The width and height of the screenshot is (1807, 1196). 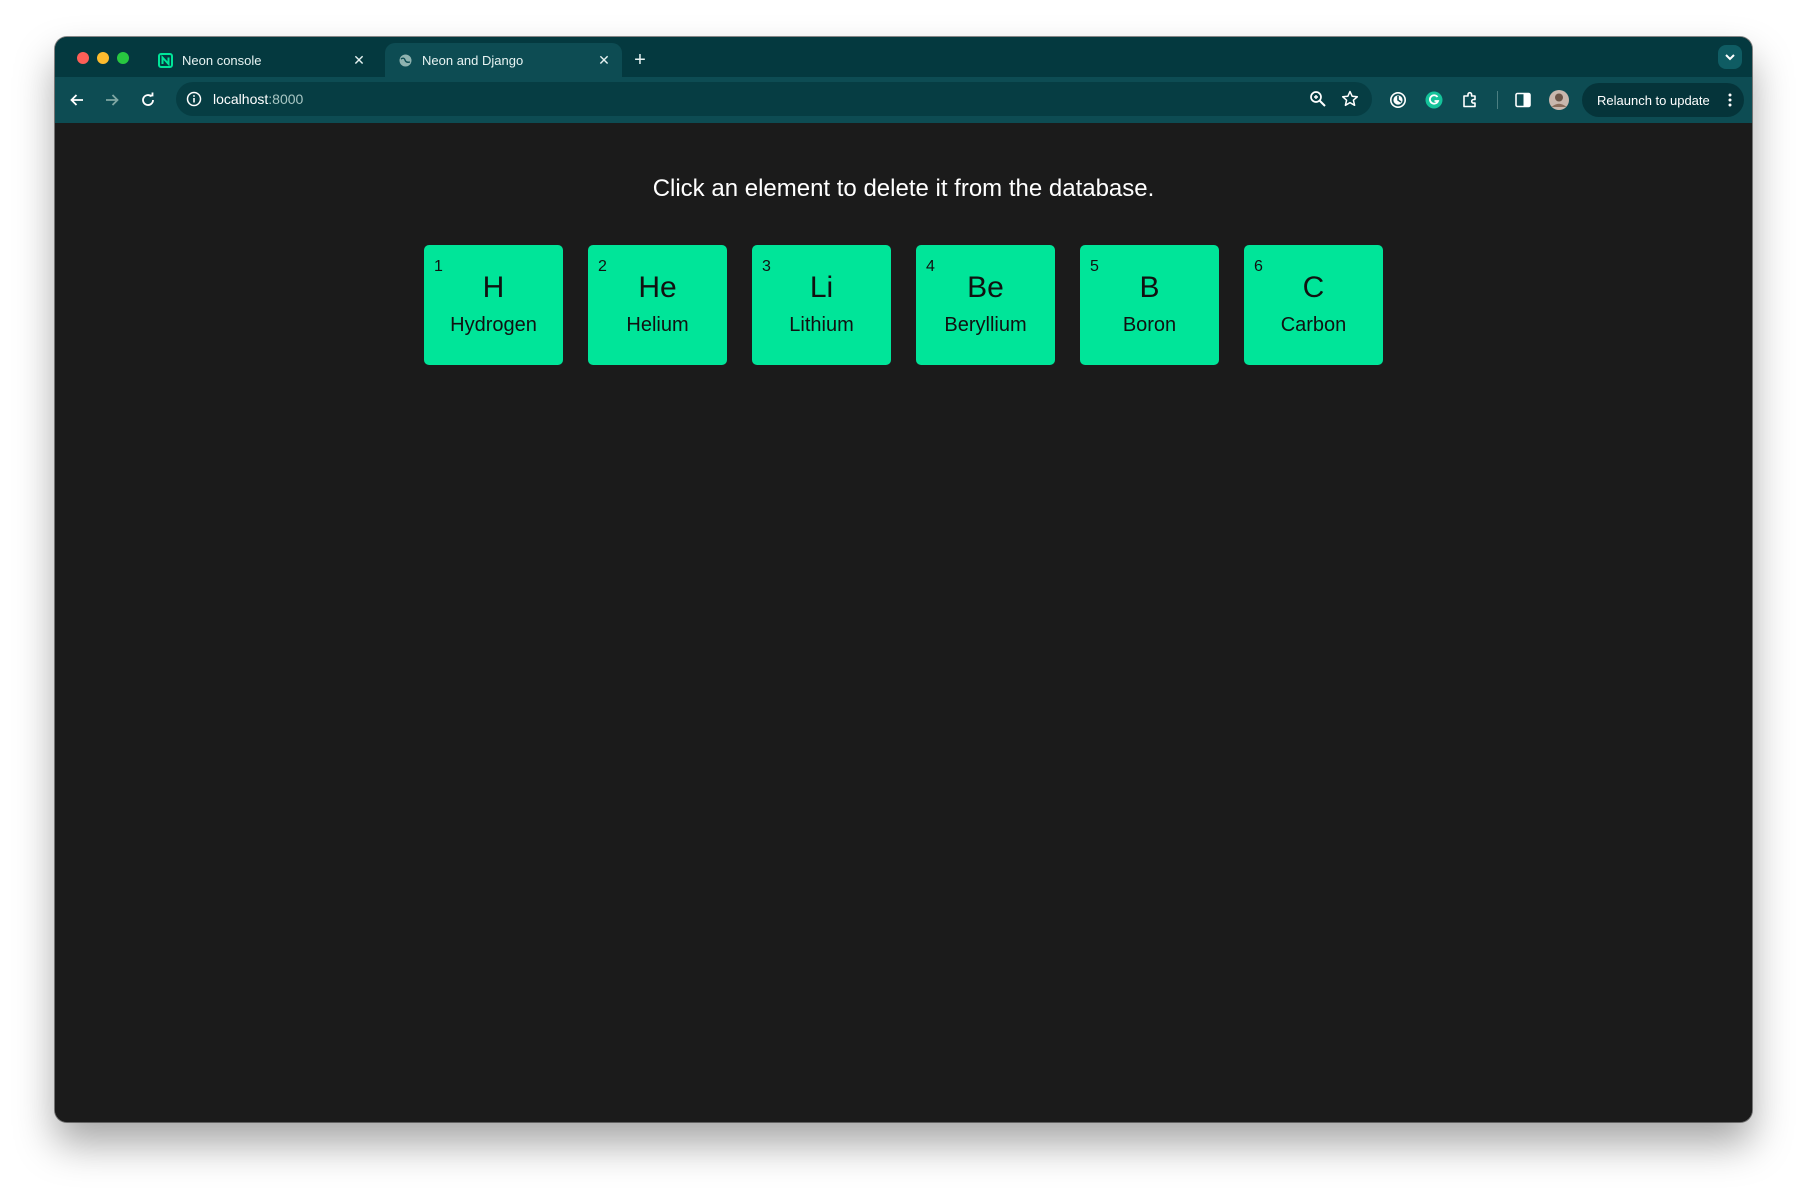 I want to click on neon-logo-icon, so click(x=165, y=60).